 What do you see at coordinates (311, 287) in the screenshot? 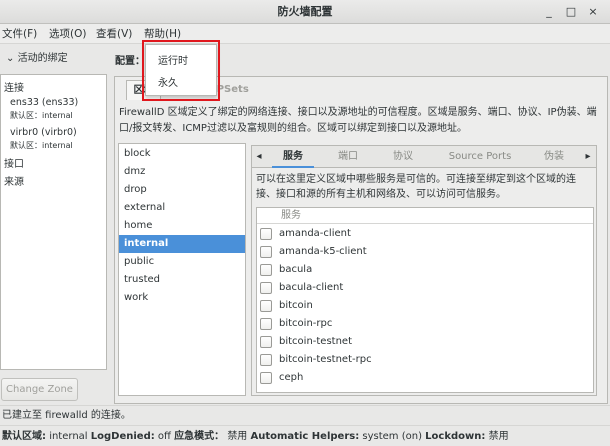
I see `service-name: bacula-client` at bounding box center [311, 287].